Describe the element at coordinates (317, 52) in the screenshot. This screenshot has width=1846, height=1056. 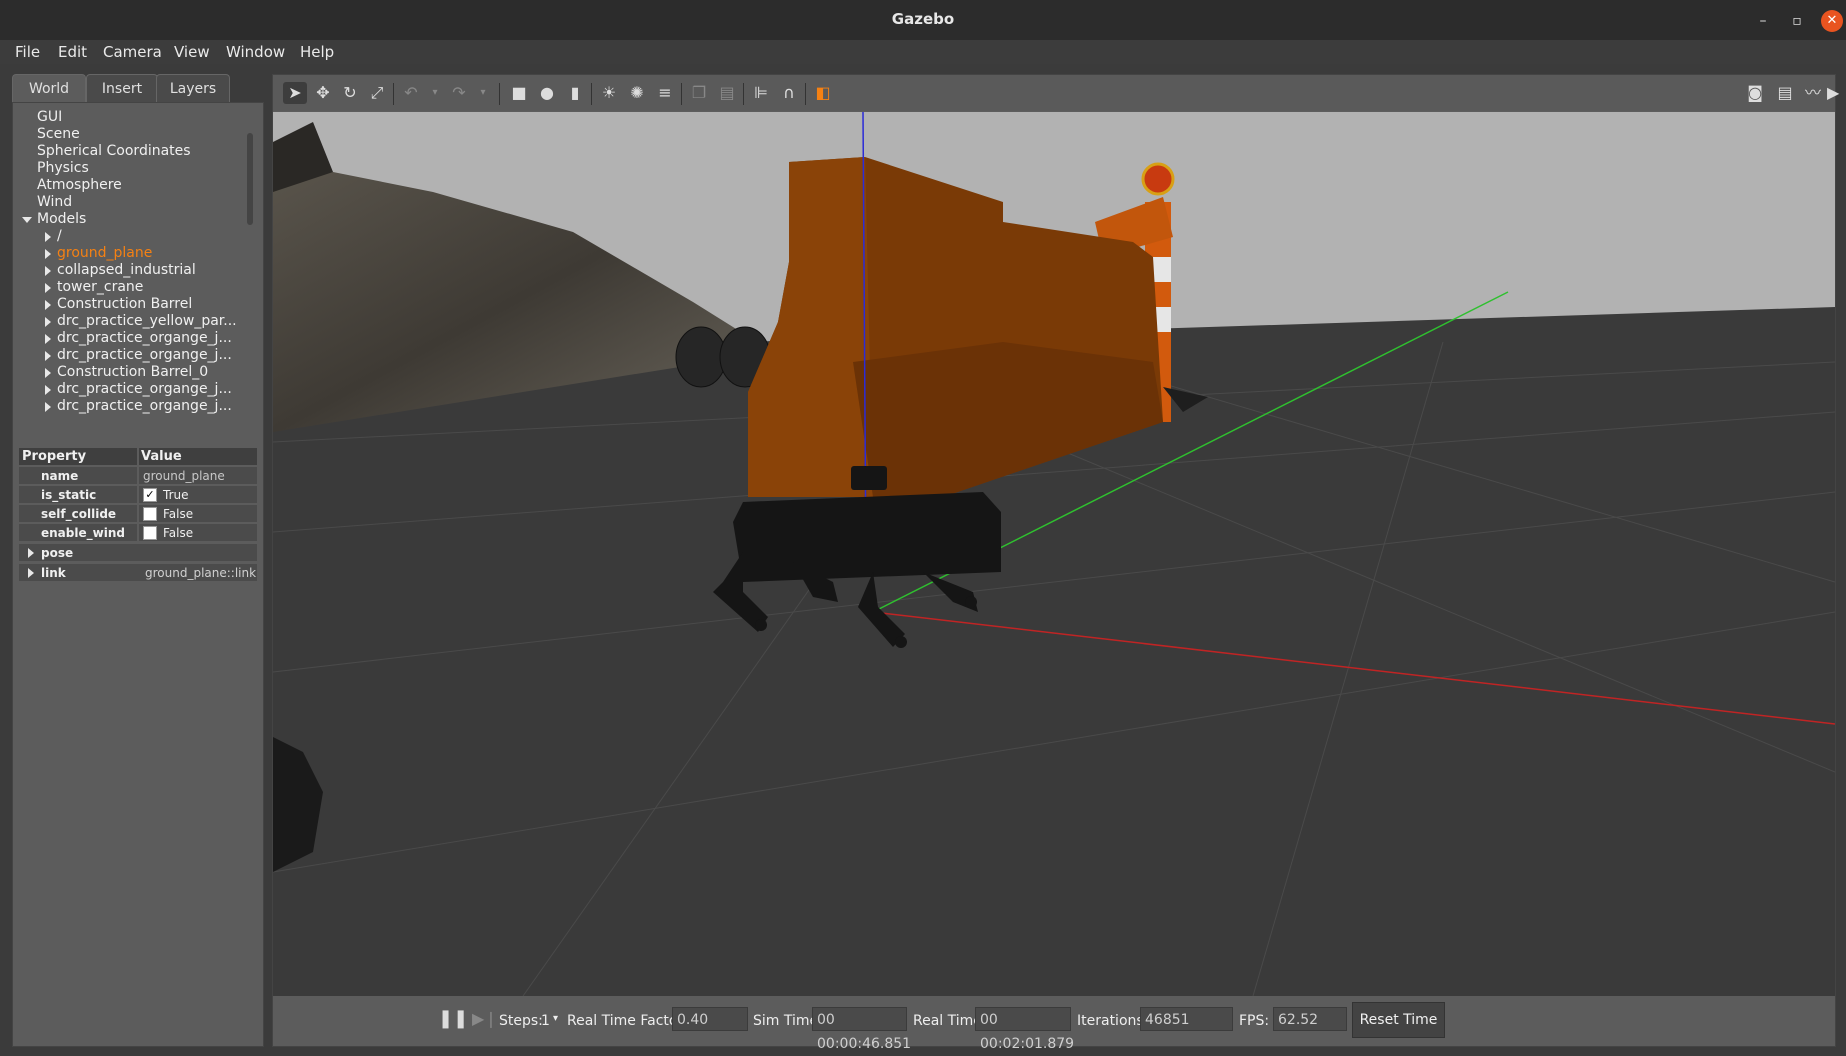
I see `menu-help: Help` at that location.